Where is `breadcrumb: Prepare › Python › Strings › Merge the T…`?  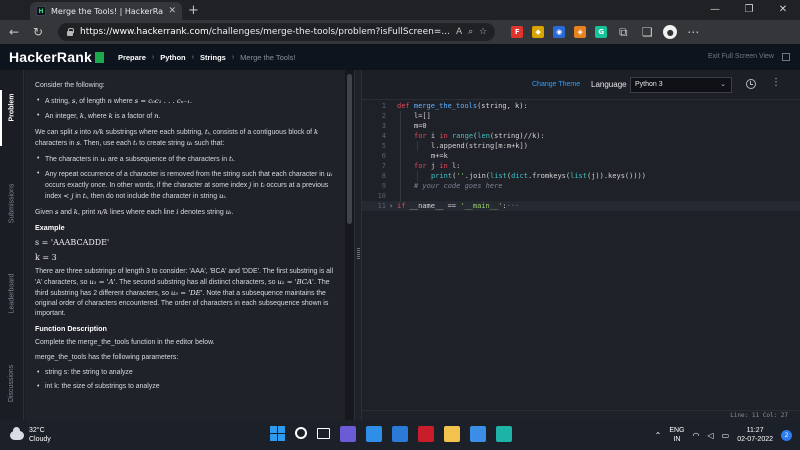
breadcrumb: Prepare › Python › Strings › Merge the T… is located at coordinates (207, 57).